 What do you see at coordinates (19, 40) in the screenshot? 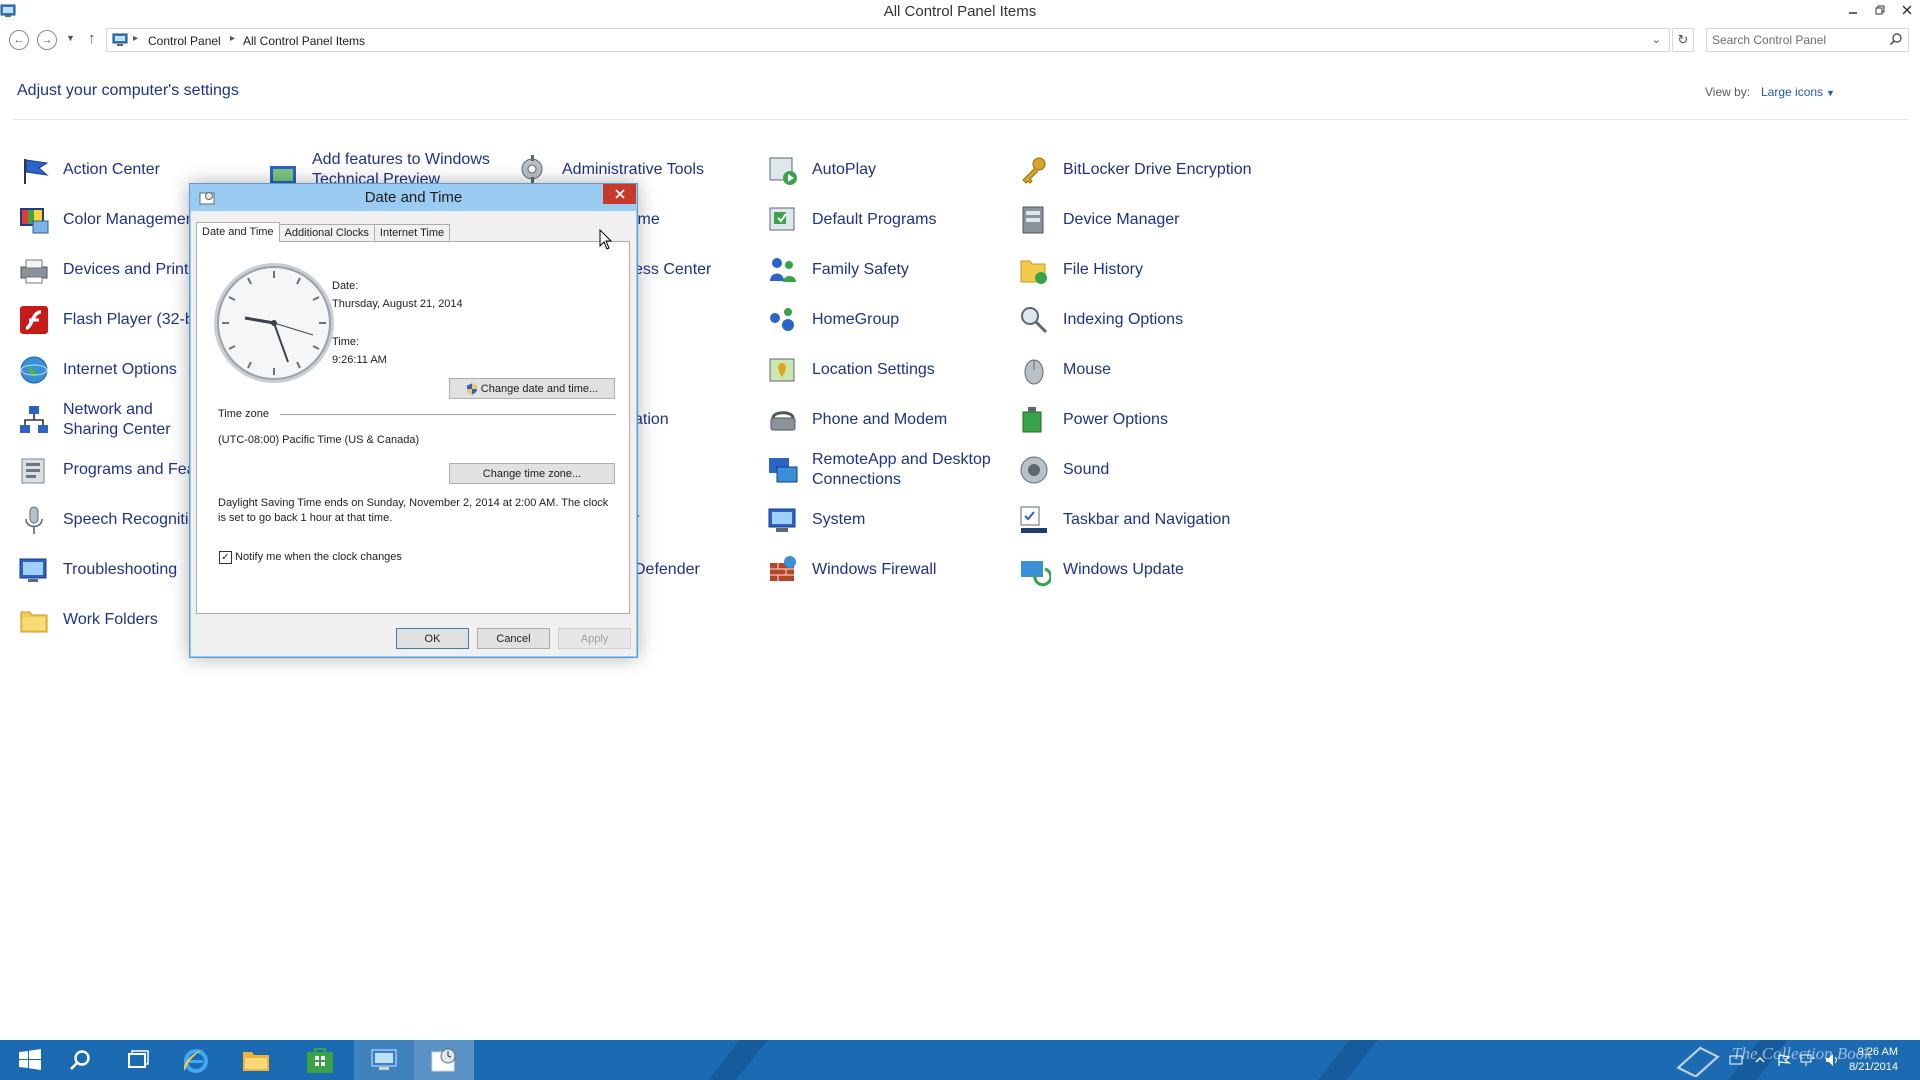
I see `back-button: ←` at bounding box center [19, 40].